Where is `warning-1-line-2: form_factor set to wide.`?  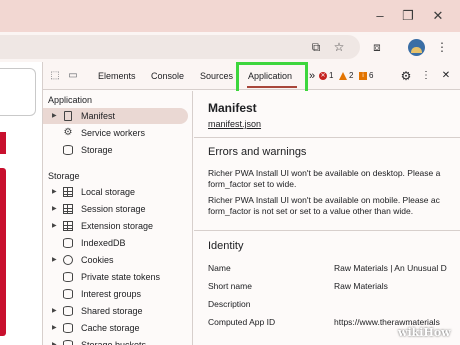
warning-1-line-2: form_factor set to wide. is located at coordinates (252, 184).